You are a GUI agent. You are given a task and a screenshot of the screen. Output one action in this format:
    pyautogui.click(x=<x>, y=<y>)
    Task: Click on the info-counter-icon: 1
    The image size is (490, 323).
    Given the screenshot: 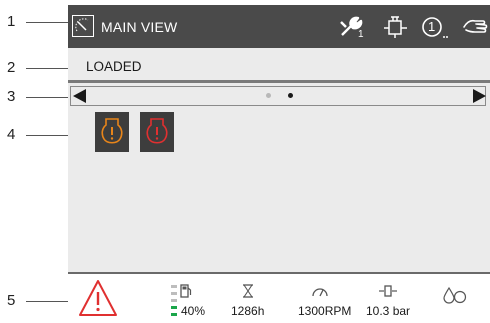 What is the action you would take?
    pyautogui.click(x=436, y=27)
    